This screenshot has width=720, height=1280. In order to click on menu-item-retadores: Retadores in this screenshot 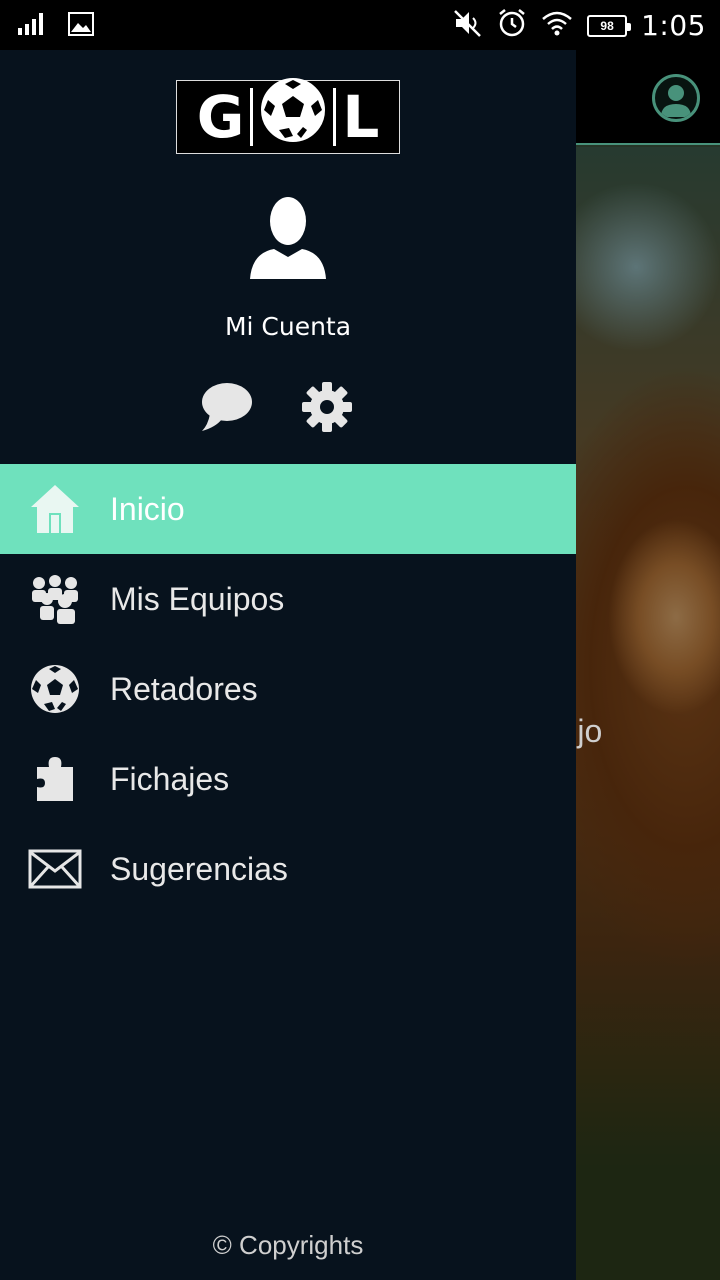, I will do `click(288, 689)`.